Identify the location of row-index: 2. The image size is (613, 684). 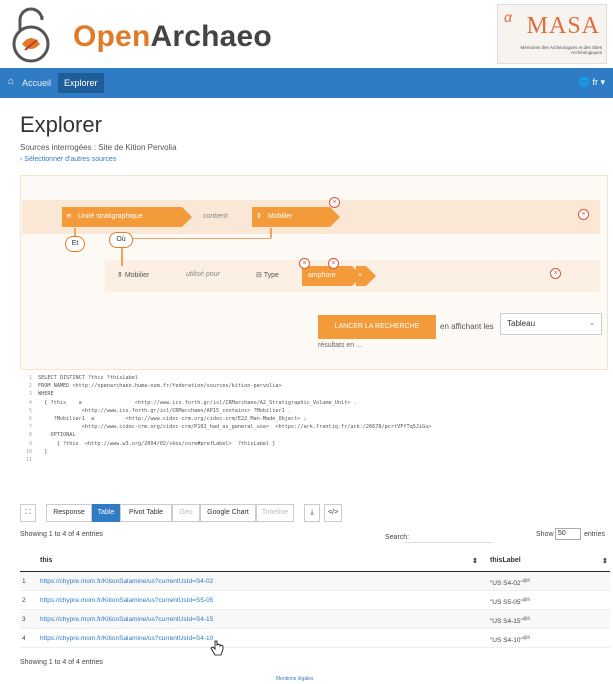
(24, 600).